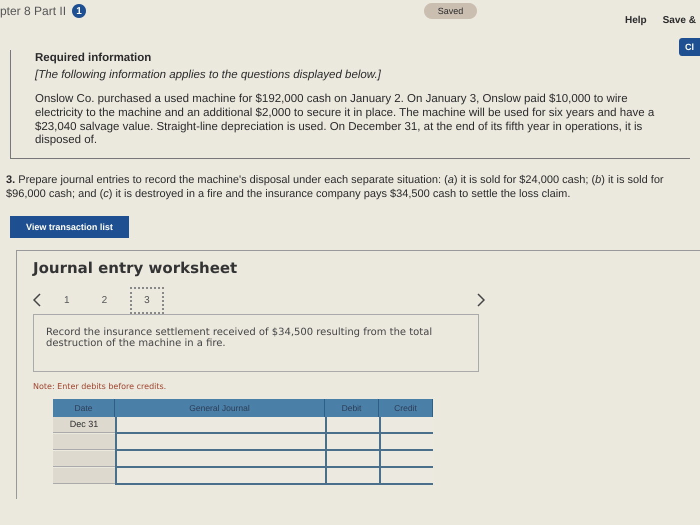 This screenshot has width=700, height=525. I want to click on header-link: Help, so click(635, 20).